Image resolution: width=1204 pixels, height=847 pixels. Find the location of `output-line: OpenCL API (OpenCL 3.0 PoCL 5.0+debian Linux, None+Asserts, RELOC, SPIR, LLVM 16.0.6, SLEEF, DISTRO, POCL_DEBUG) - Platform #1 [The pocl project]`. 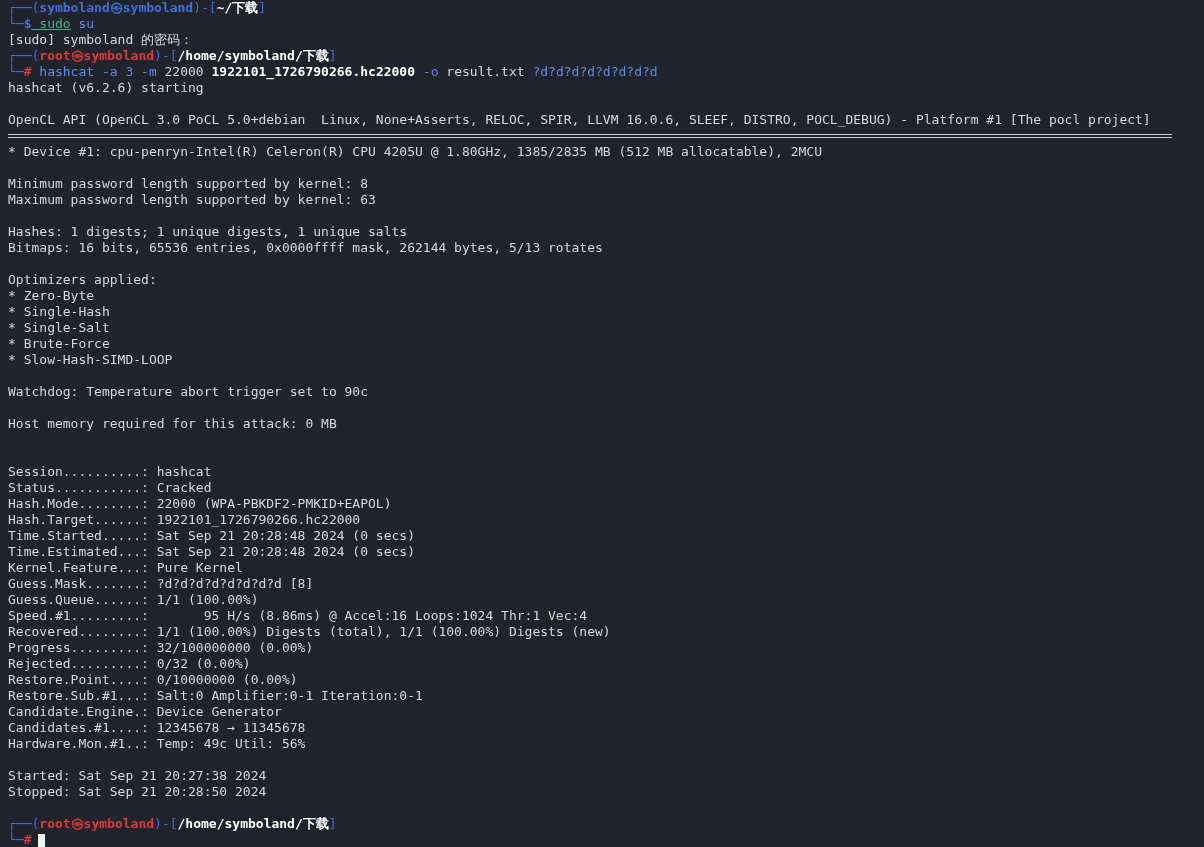

output-line: OpenCL API (OpenCL 3.0 PoCL 5.0+debian Linux, None+Asserts, RELOC, SPIR, LLVM 16.0.6, SLEEF, DISTRO, POCL_DEBUG) - Platform #1 [The pocl project] is located at coordinates (579, 120).